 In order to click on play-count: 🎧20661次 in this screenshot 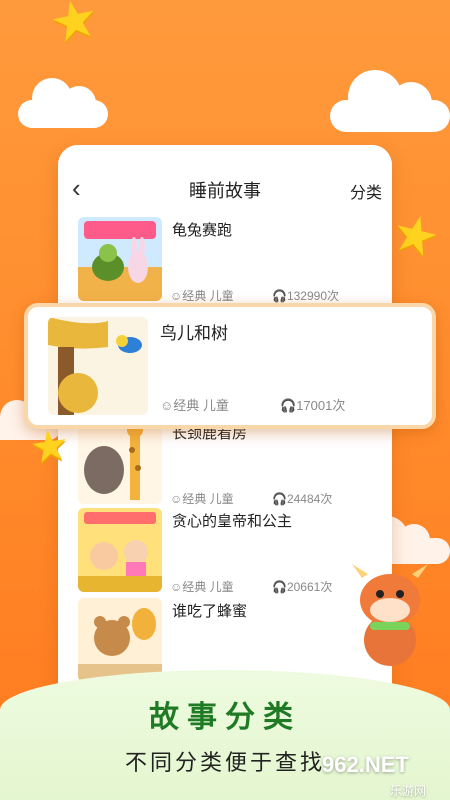, I will do `click(302, 587)`.